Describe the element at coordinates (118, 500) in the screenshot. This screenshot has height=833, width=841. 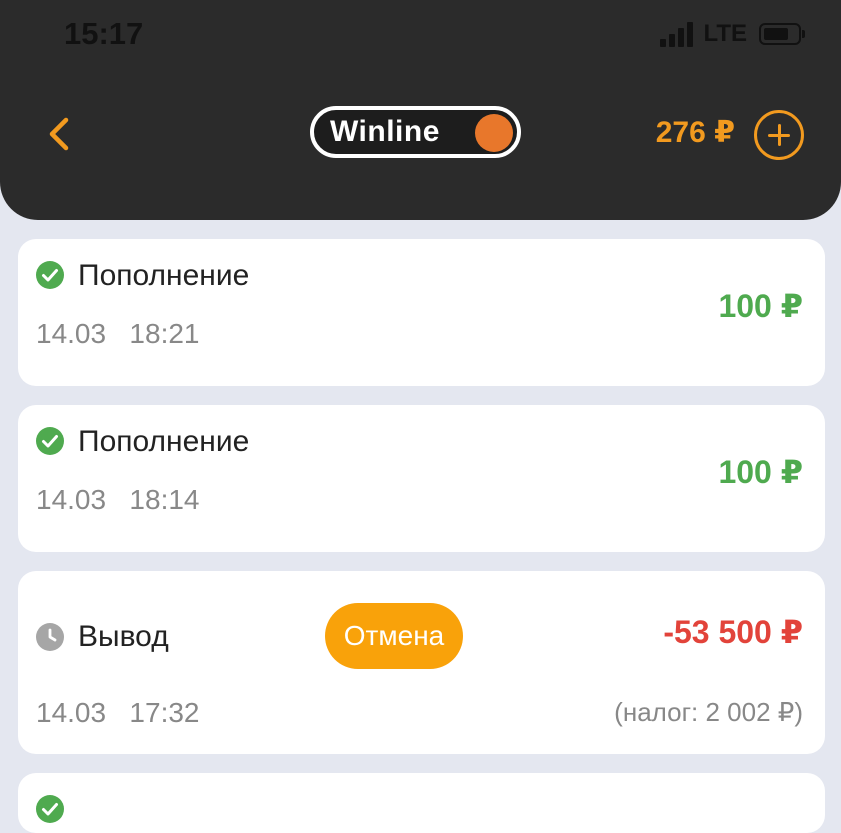
I see `transaction-datetime: 14.03 18:14` at that location.